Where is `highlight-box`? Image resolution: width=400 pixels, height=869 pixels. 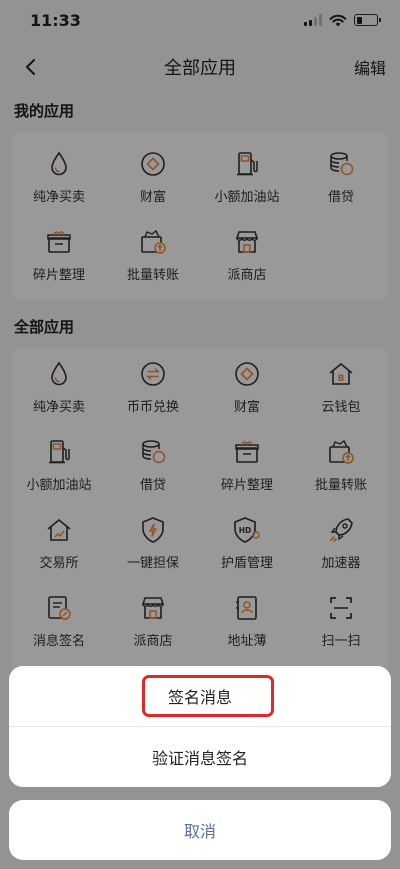
highlight-box is located at coordinates (208, 696).